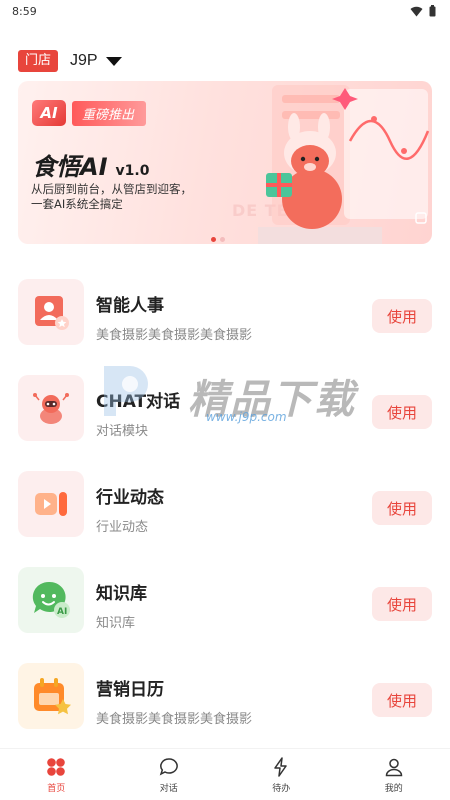  I want to click on status-icons, so click(423, 11).